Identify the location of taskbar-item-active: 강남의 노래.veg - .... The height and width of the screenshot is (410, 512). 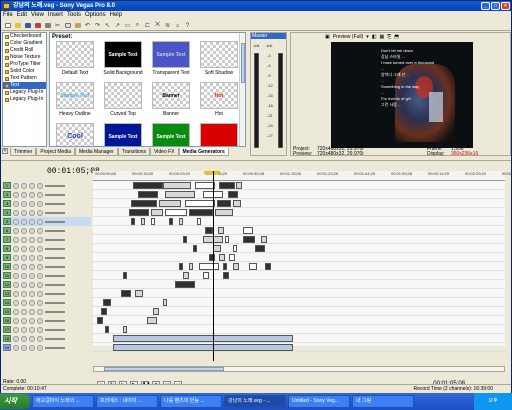
(255, 401).